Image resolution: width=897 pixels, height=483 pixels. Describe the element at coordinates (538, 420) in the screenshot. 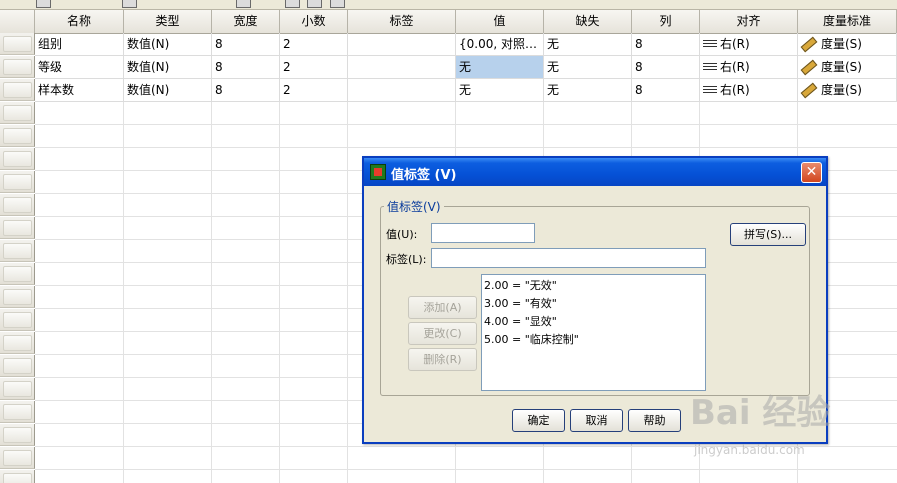

I see `ok-button: 确定` at that location.